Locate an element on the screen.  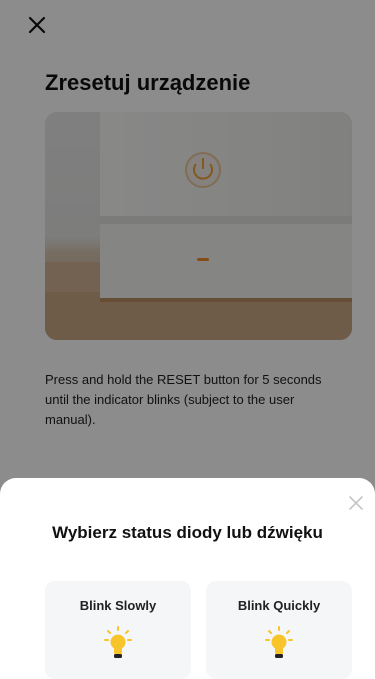
option-blink-quickly: Blink Quickly is located at coordinates (279, 630).